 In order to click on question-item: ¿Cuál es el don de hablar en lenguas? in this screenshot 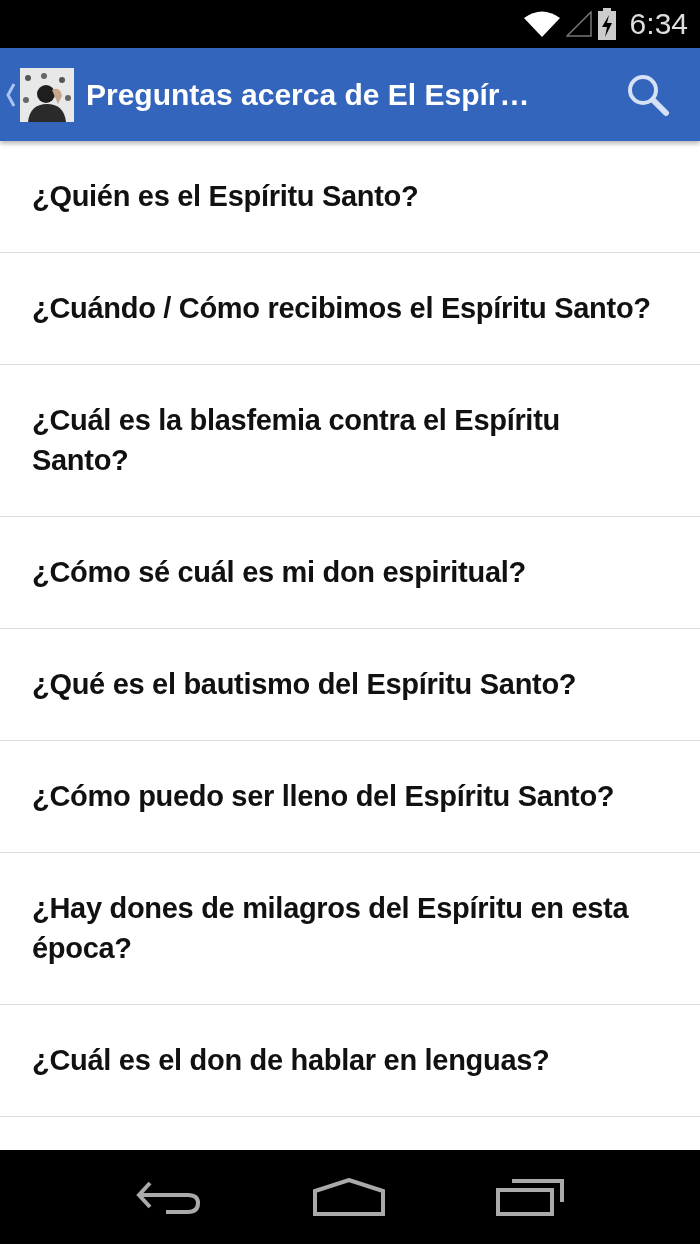, I will do `click(350, 1061)`.